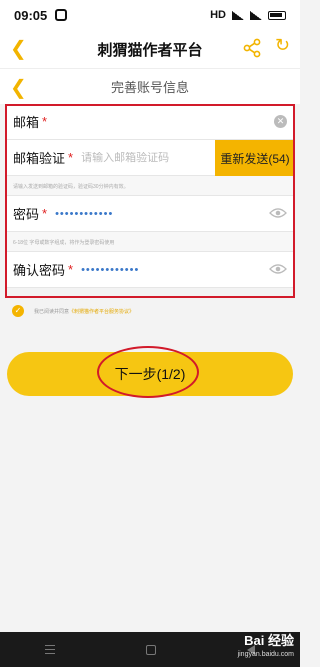  Describe the element at coordinates (269, 640) in the screenshot. I see `watermark-text: Bai 经验` at that location.